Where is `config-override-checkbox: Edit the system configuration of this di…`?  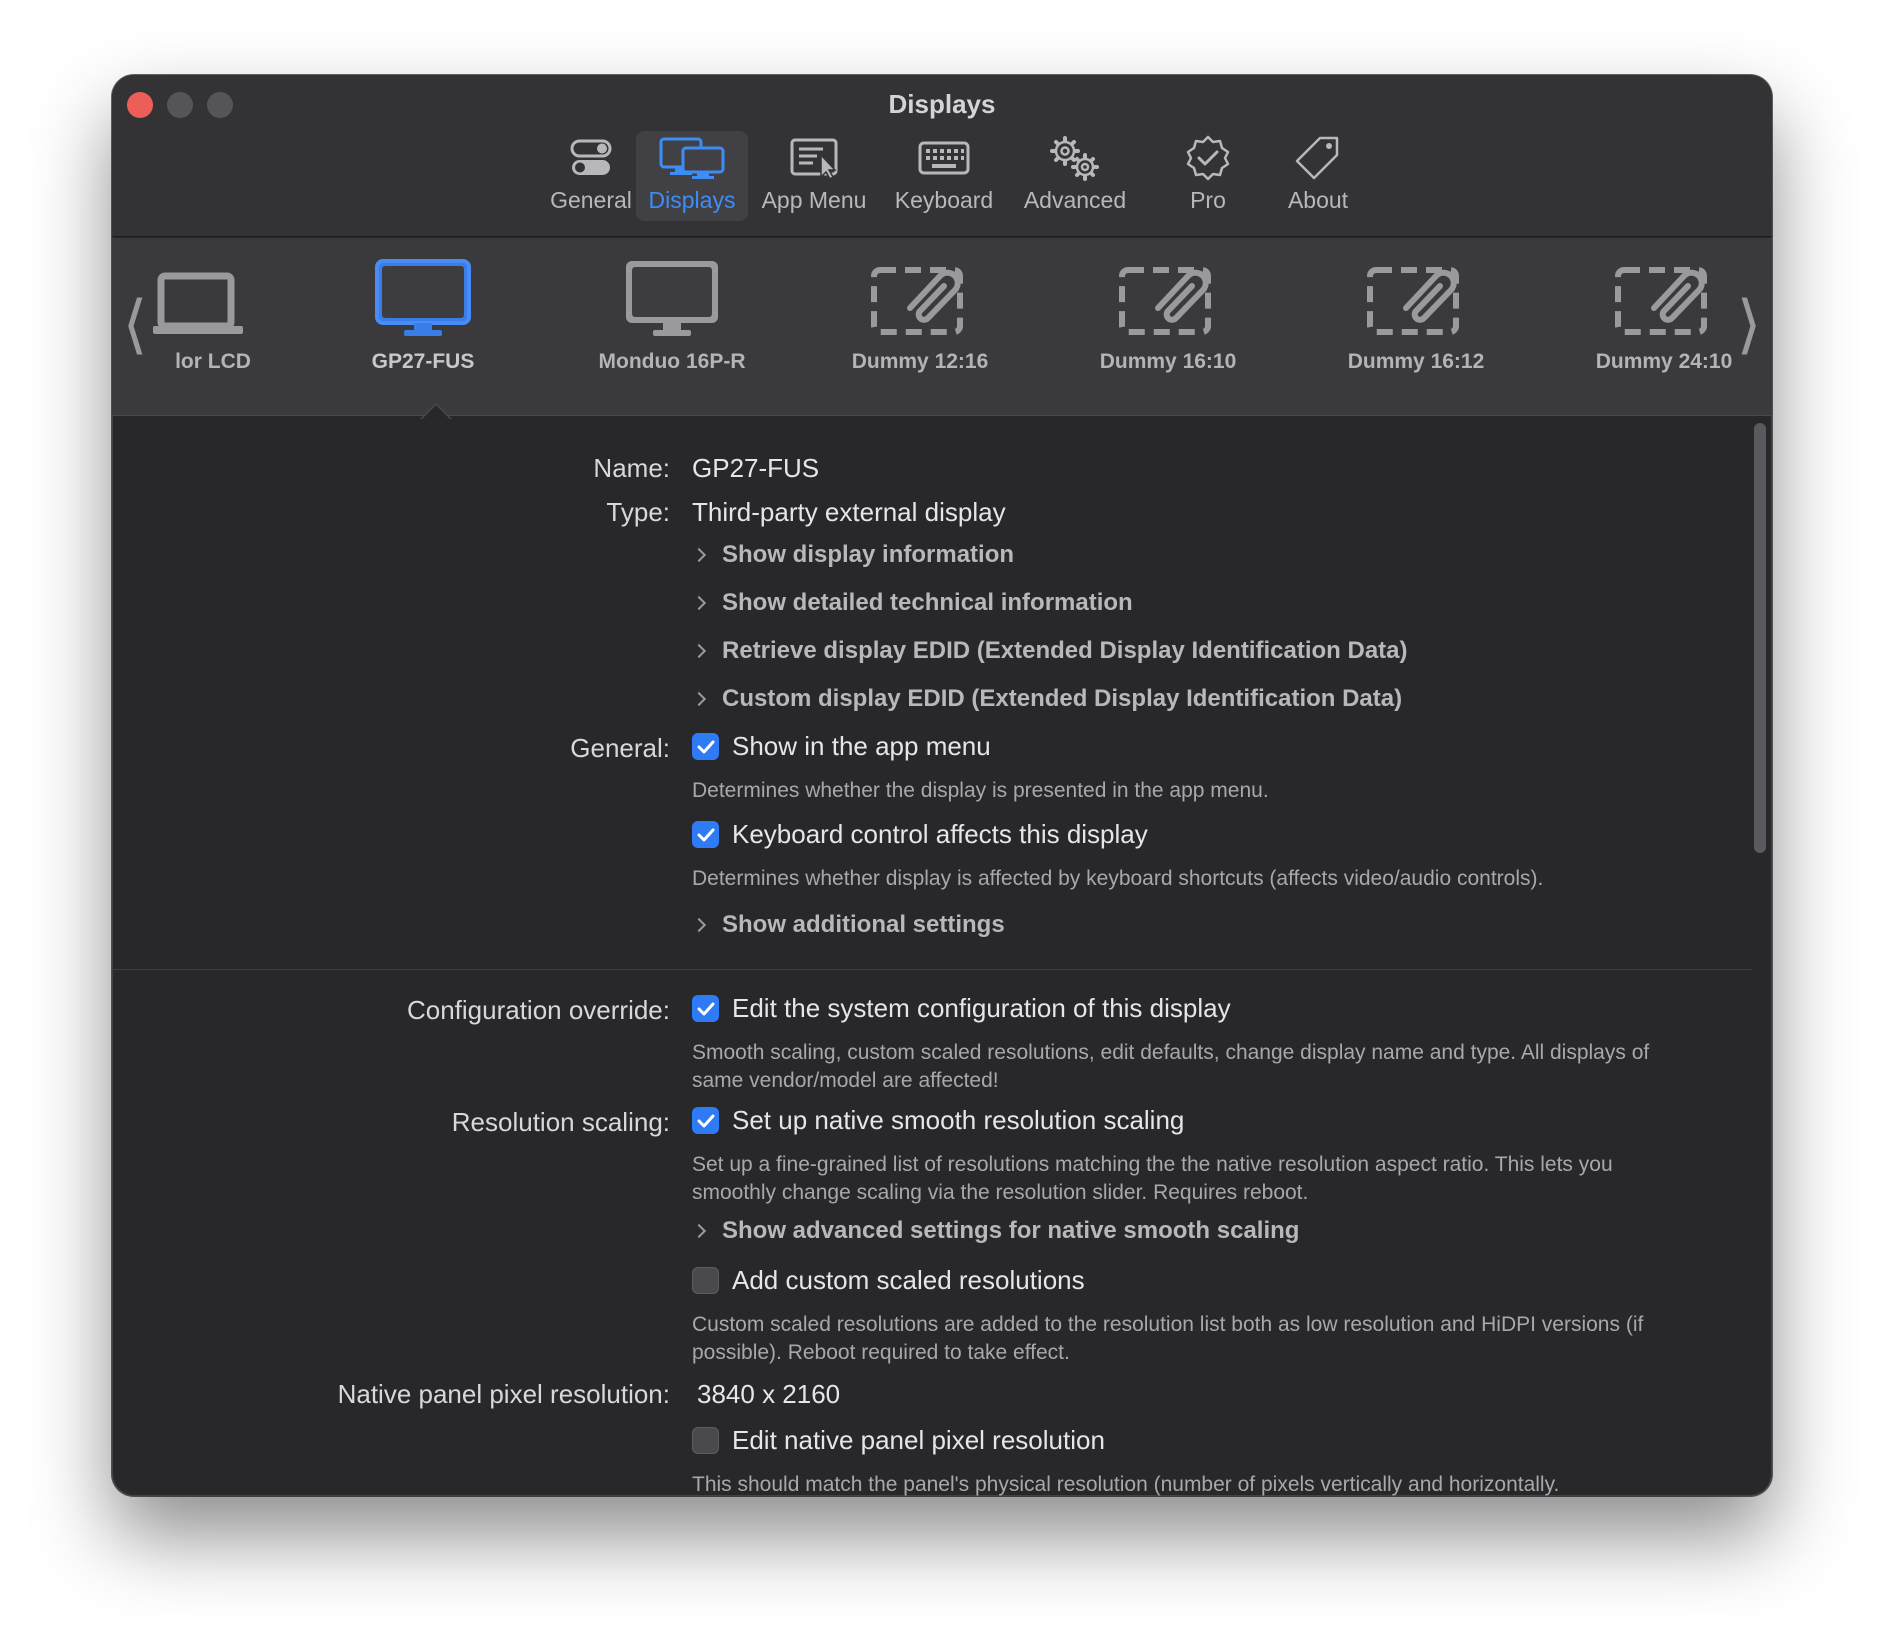
config-override-checkbox: Edit the system configuration of this di… is located at coordinates (961, 1008).